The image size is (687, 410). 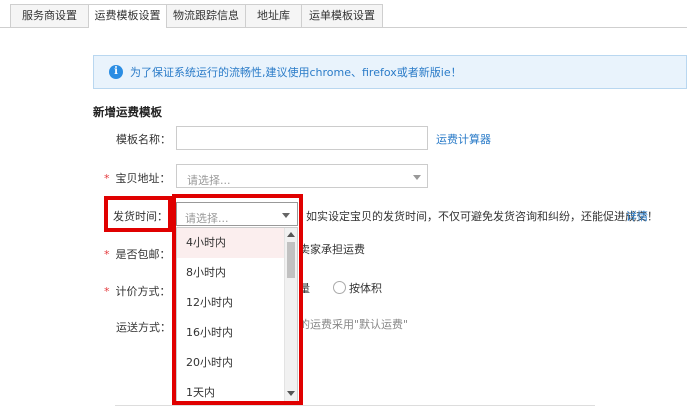 I want to click on pricing-label: * 计价方式：, so click(x=137, y=291).